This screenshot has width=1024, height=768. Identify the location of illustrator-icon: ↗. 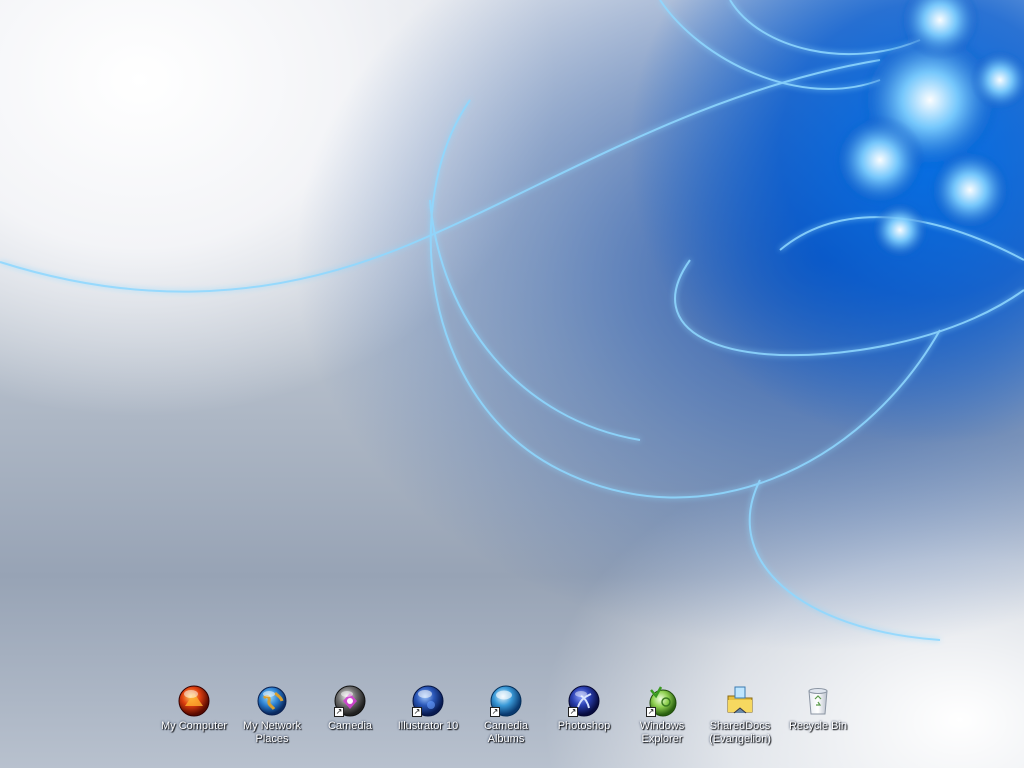
(428, 701).